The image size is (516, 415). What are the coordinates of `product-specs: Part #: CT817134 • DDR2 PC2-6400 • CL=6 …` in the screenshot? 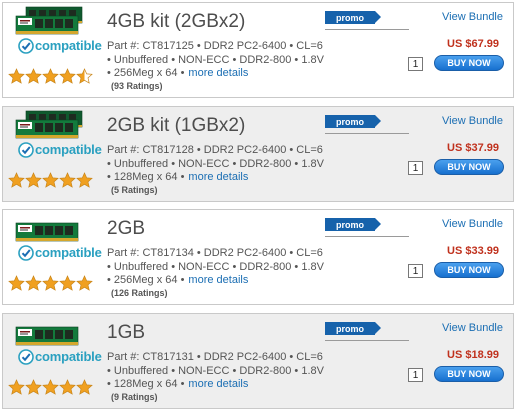 It's located at (224, 267).